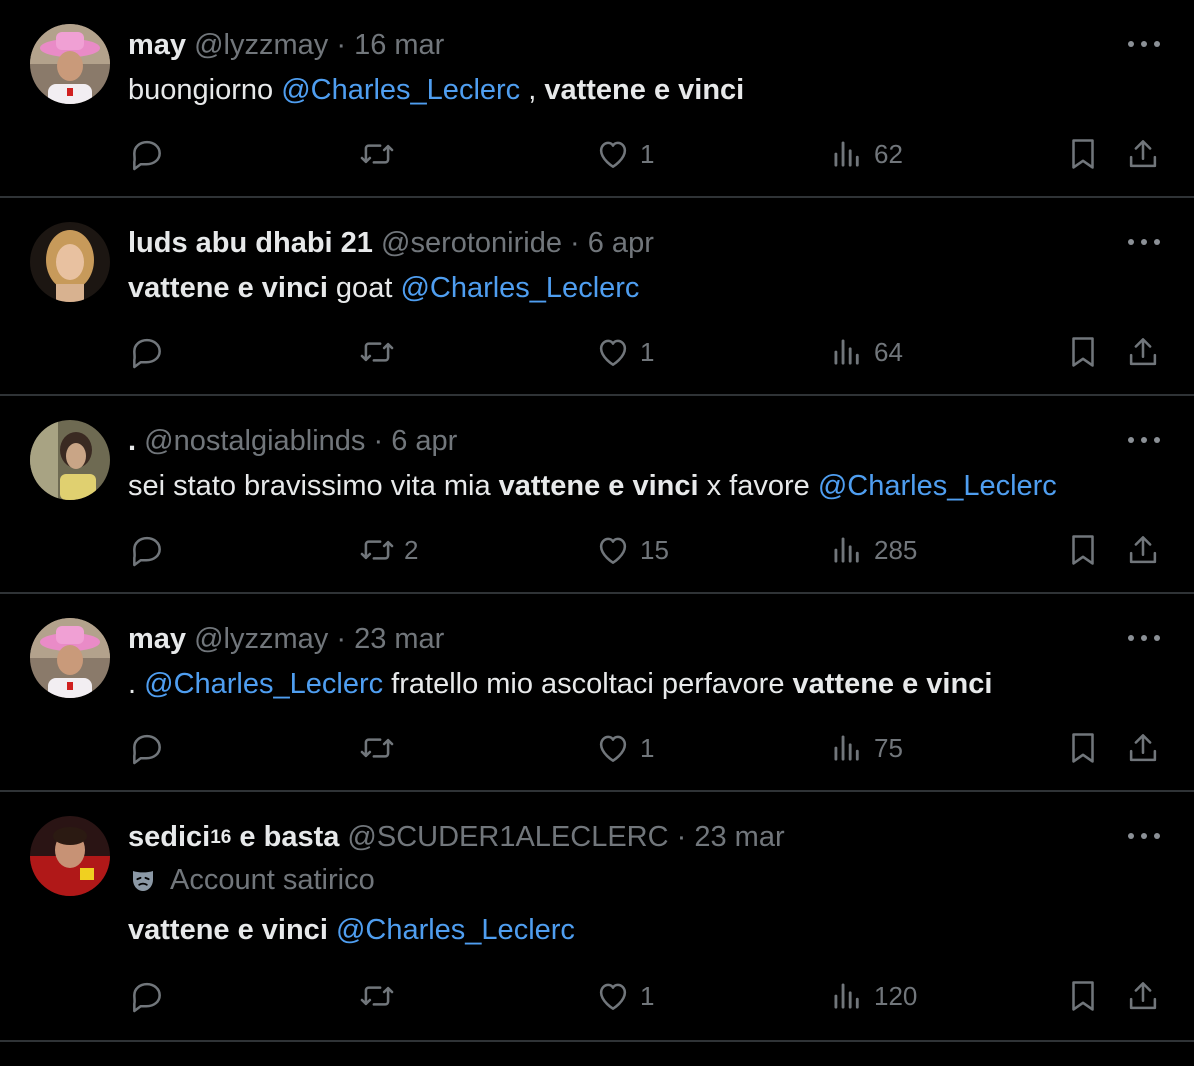 The image size is (1194, 1066). What do you see at coordinates (272, 880) in the screenshot?
I see `account-label-text: Account satirico` at bounding box center [272, 880].